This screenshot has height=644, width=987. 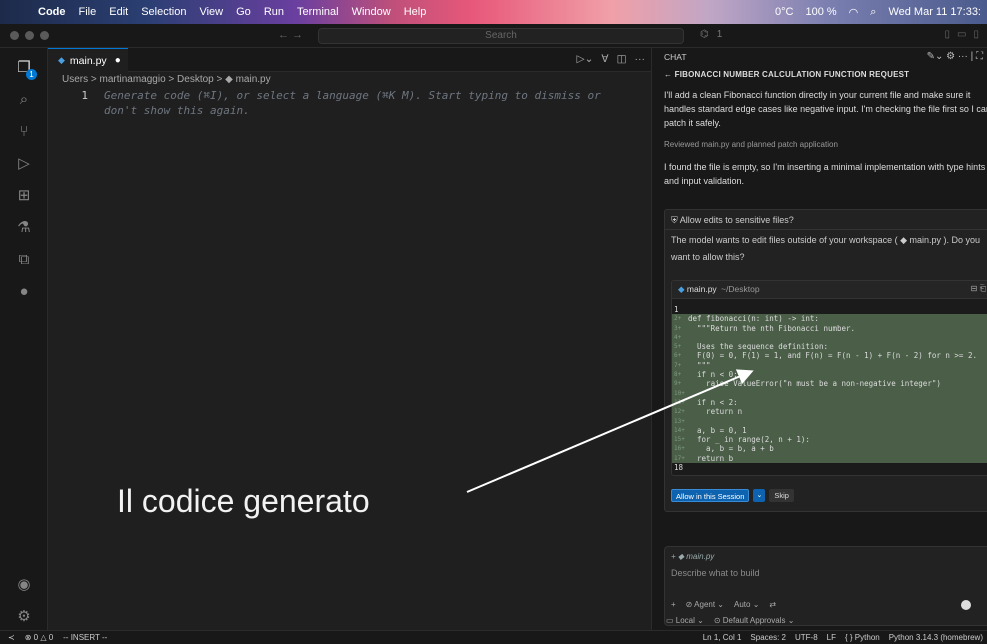 What do you see at coordinates (25, 69) in the screenshot?
I see `explorer-icon: ❐ 1` at bounding box center [25, 69].